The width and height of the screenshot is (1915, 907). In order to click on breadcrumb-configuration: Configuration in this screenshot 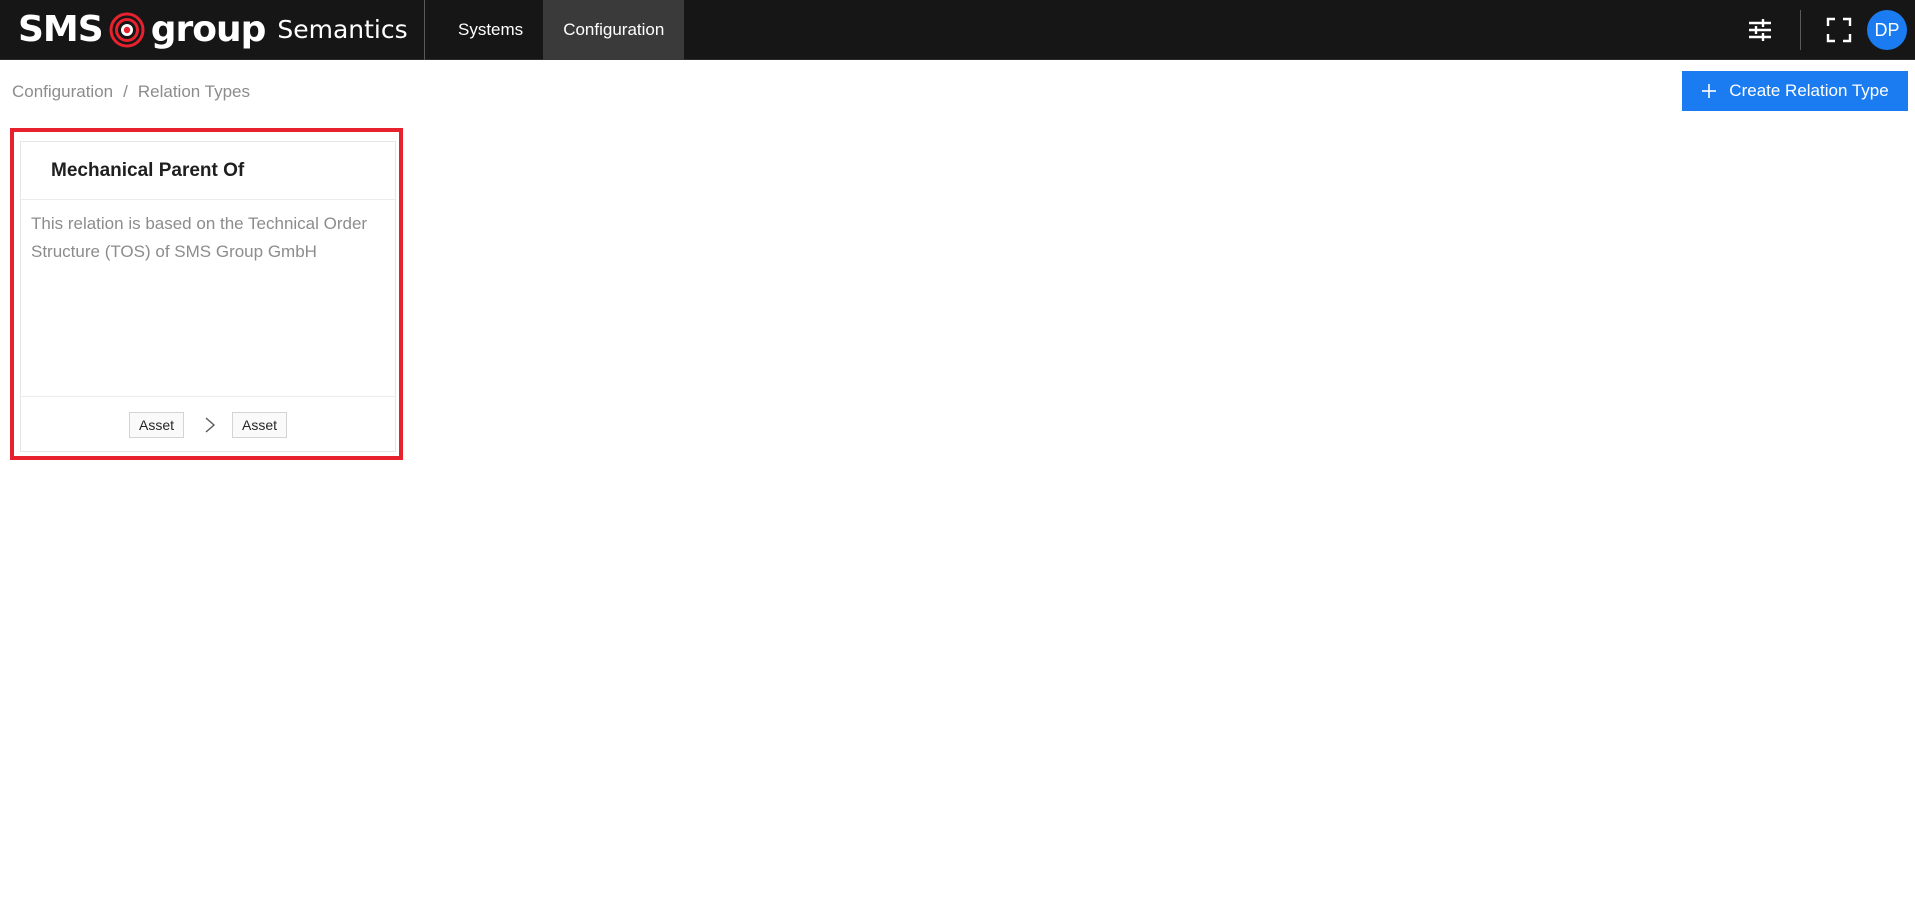, I will do `click(62, 92)`.